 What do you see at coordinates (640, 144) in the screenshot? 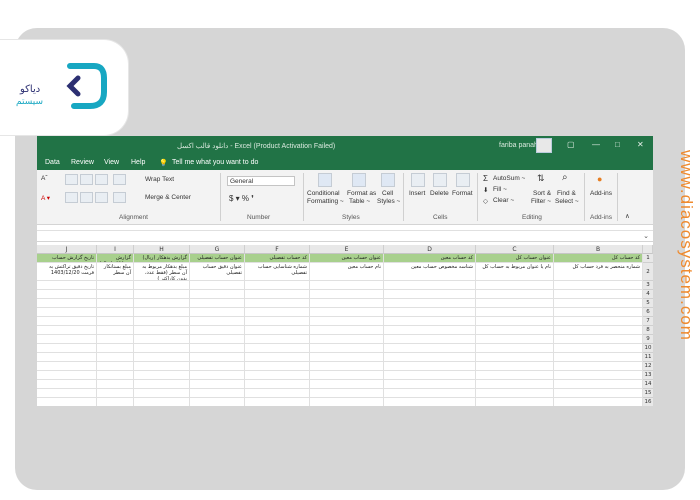
I see `close-icon: ✕` at bounding box center [640, 144].